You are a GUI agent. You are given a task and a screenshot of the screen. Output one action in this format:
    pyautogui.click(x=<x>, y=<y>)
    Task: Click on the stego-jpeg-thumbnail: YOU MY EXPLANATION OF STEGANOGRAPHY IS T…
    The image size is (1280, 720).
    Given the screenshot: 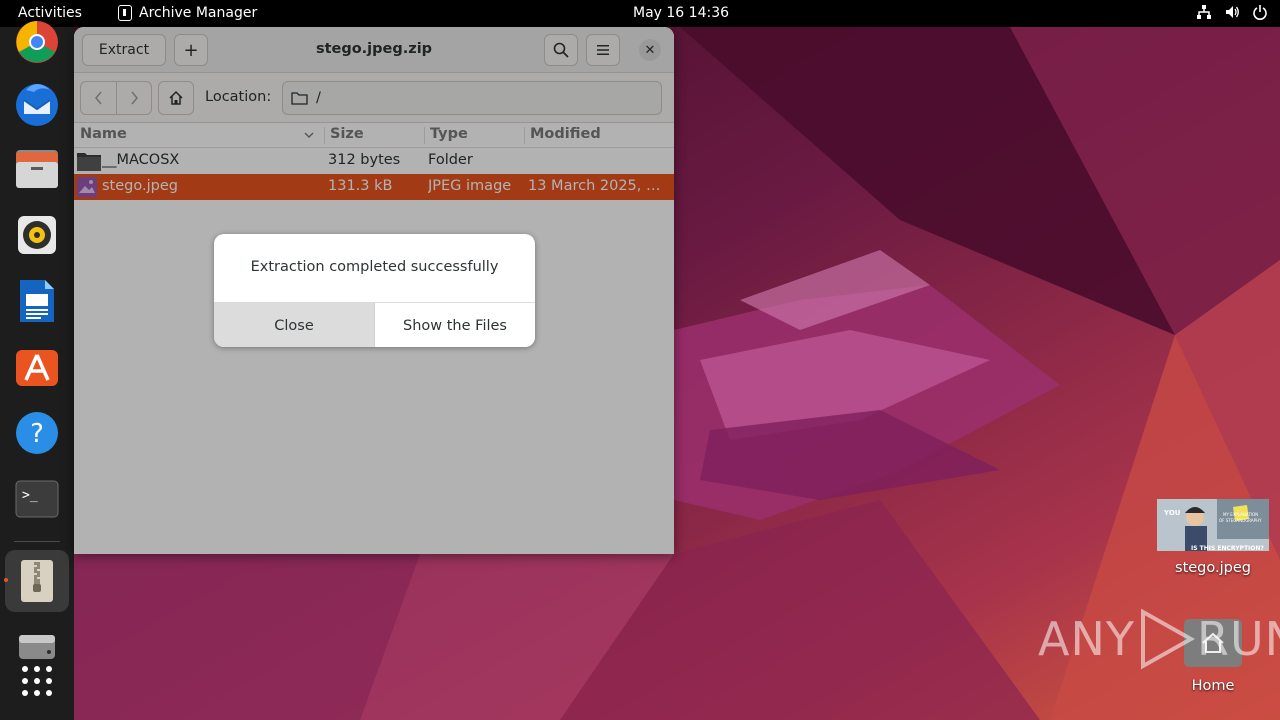 What is the action you would take?
    pyautogui.click(x=1213, y=525)
    